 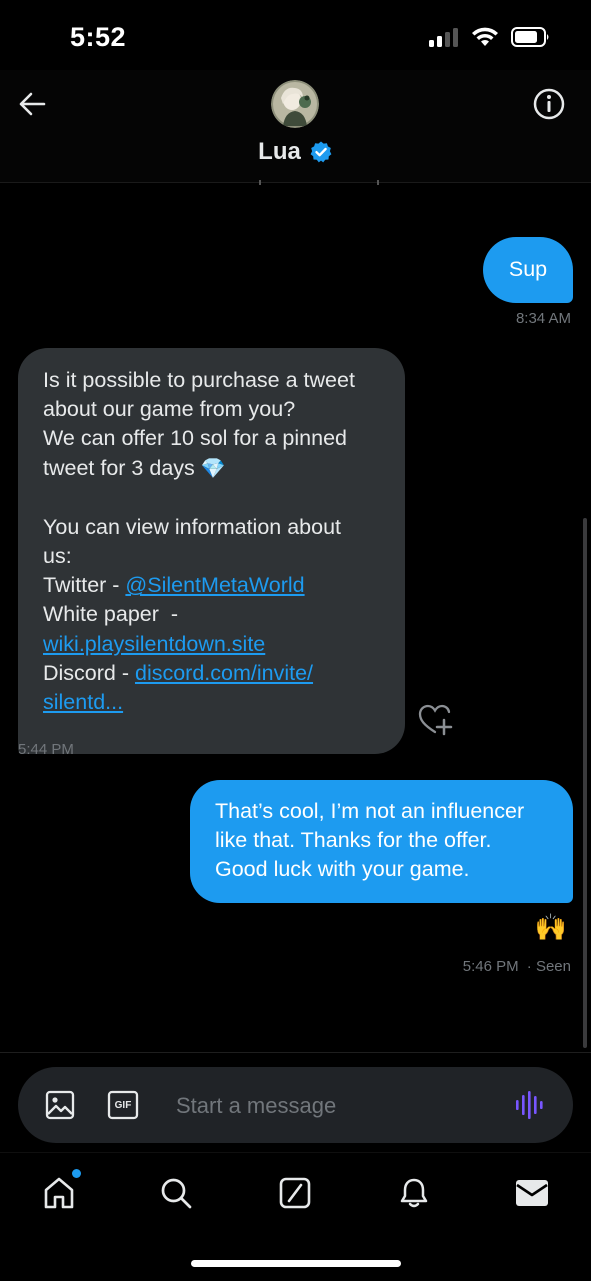 I want to click on search-icon, so click(x=176, y=1193).